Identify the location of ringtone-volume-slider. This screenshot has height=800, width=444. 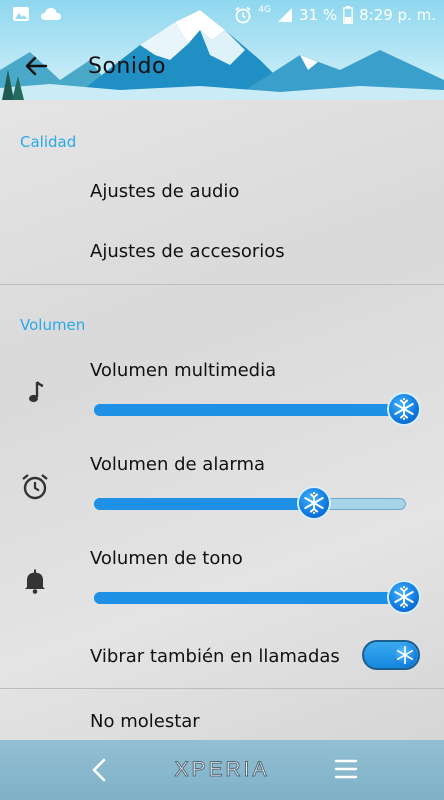
(256, 597).